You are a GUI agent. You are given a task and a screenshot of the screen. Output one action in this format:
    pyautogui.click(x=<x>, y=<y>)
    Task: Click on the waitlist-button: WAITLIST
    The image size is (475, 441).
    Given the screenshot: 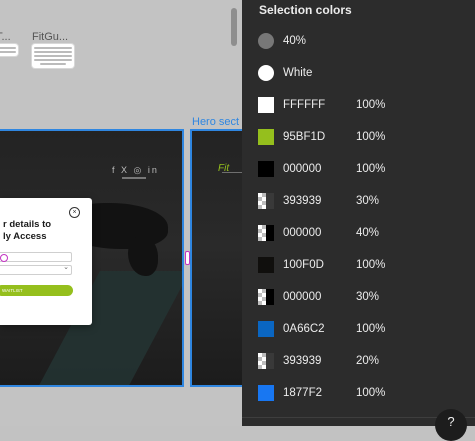 What is the action you would take?
    pyautogui.click(x=36, y=290)
    